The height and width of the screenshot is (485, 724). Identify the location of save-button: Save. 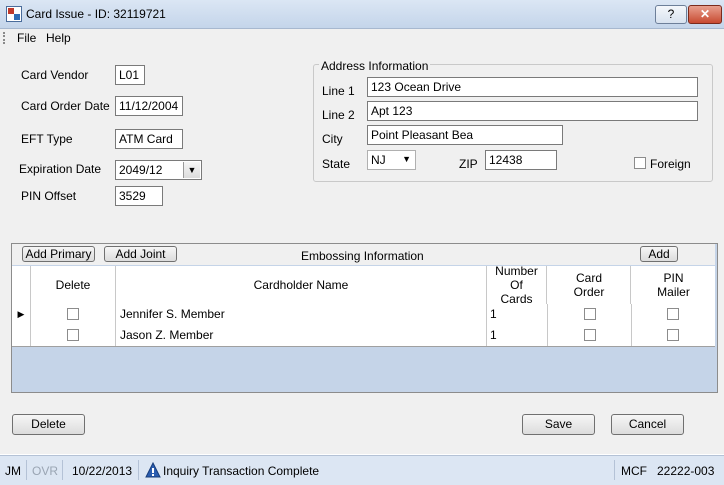
(558, 424).